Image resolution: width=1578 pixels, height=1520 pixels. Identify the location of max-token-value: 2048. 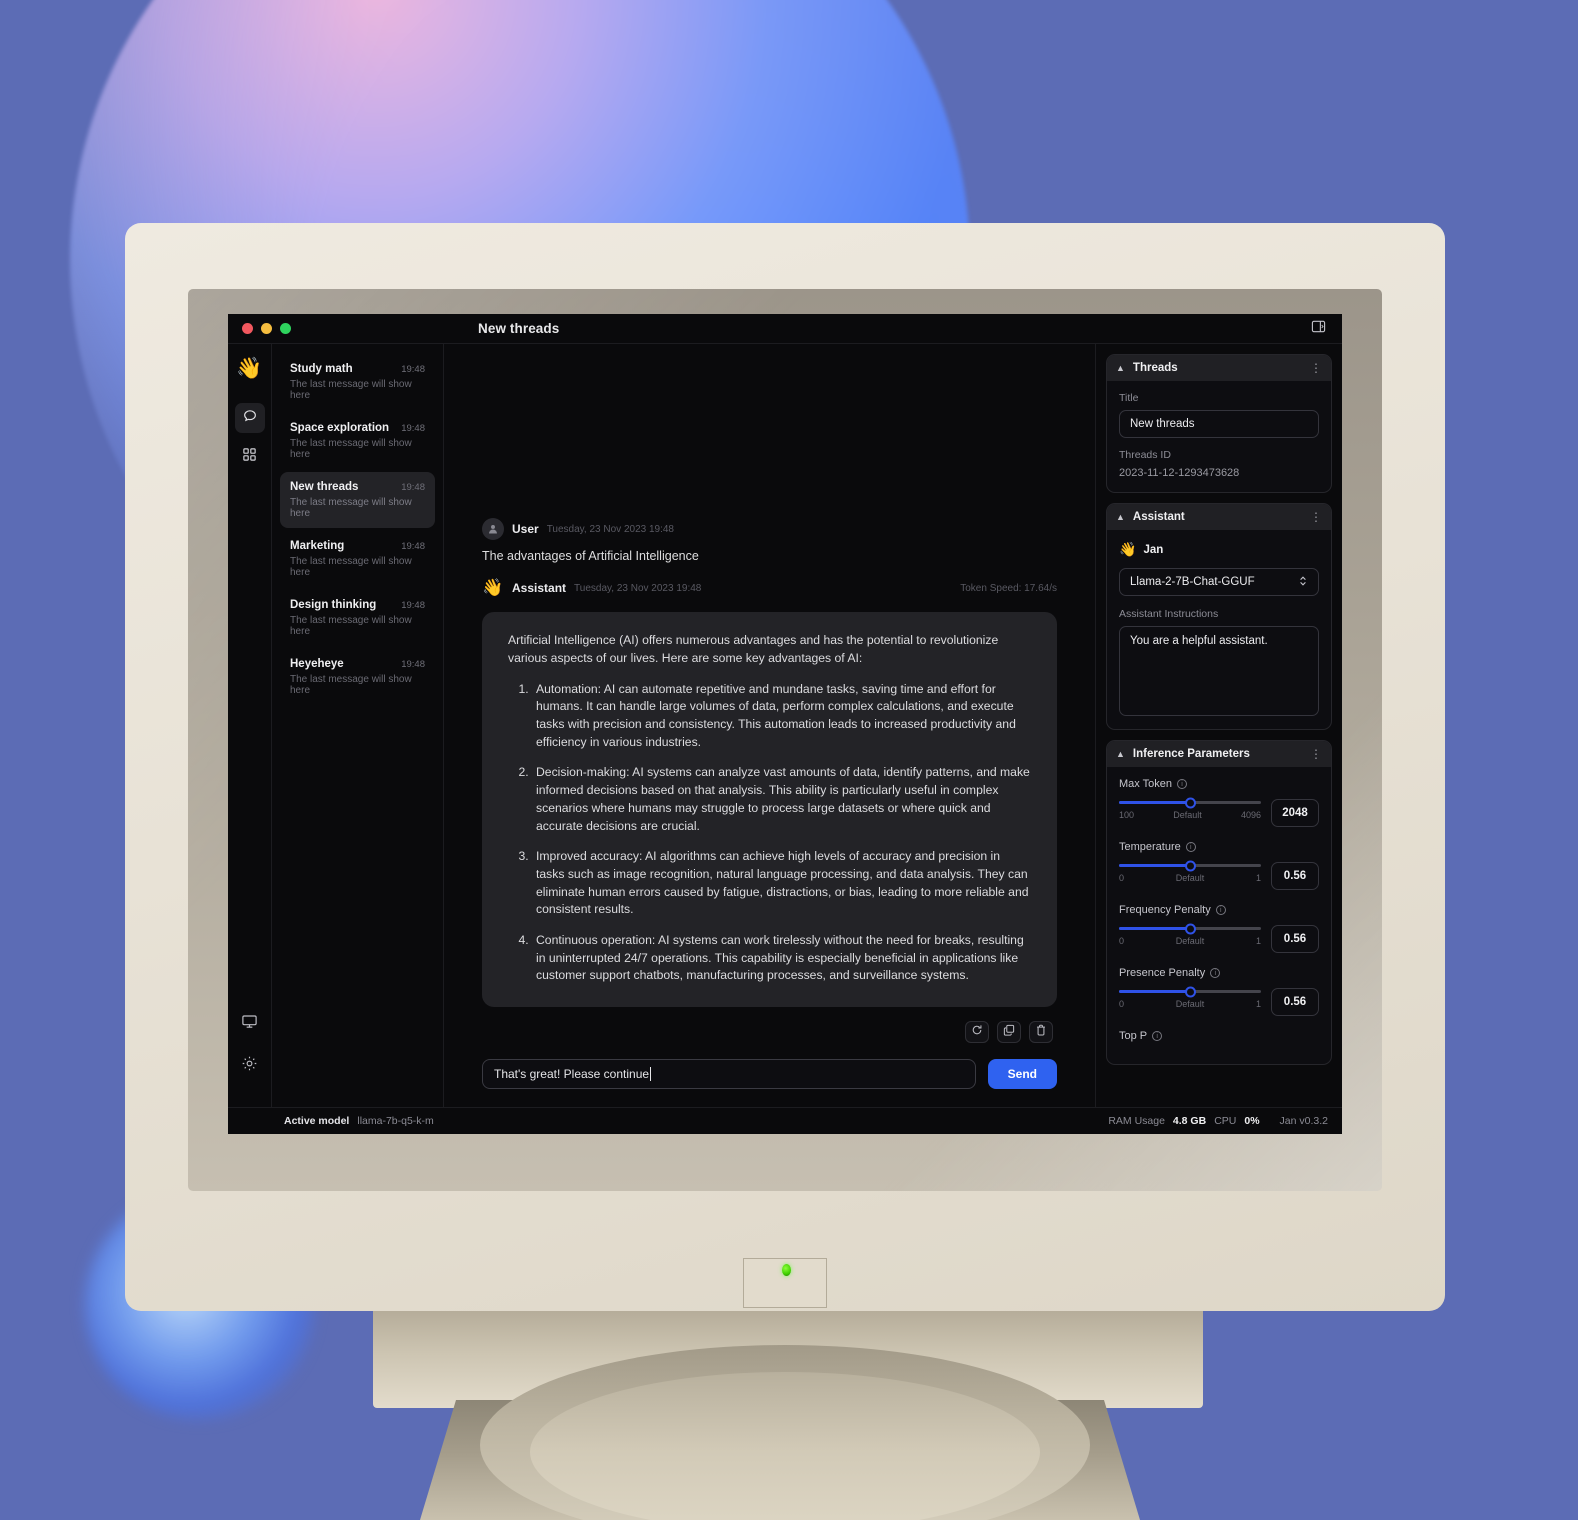
(1295, 813).